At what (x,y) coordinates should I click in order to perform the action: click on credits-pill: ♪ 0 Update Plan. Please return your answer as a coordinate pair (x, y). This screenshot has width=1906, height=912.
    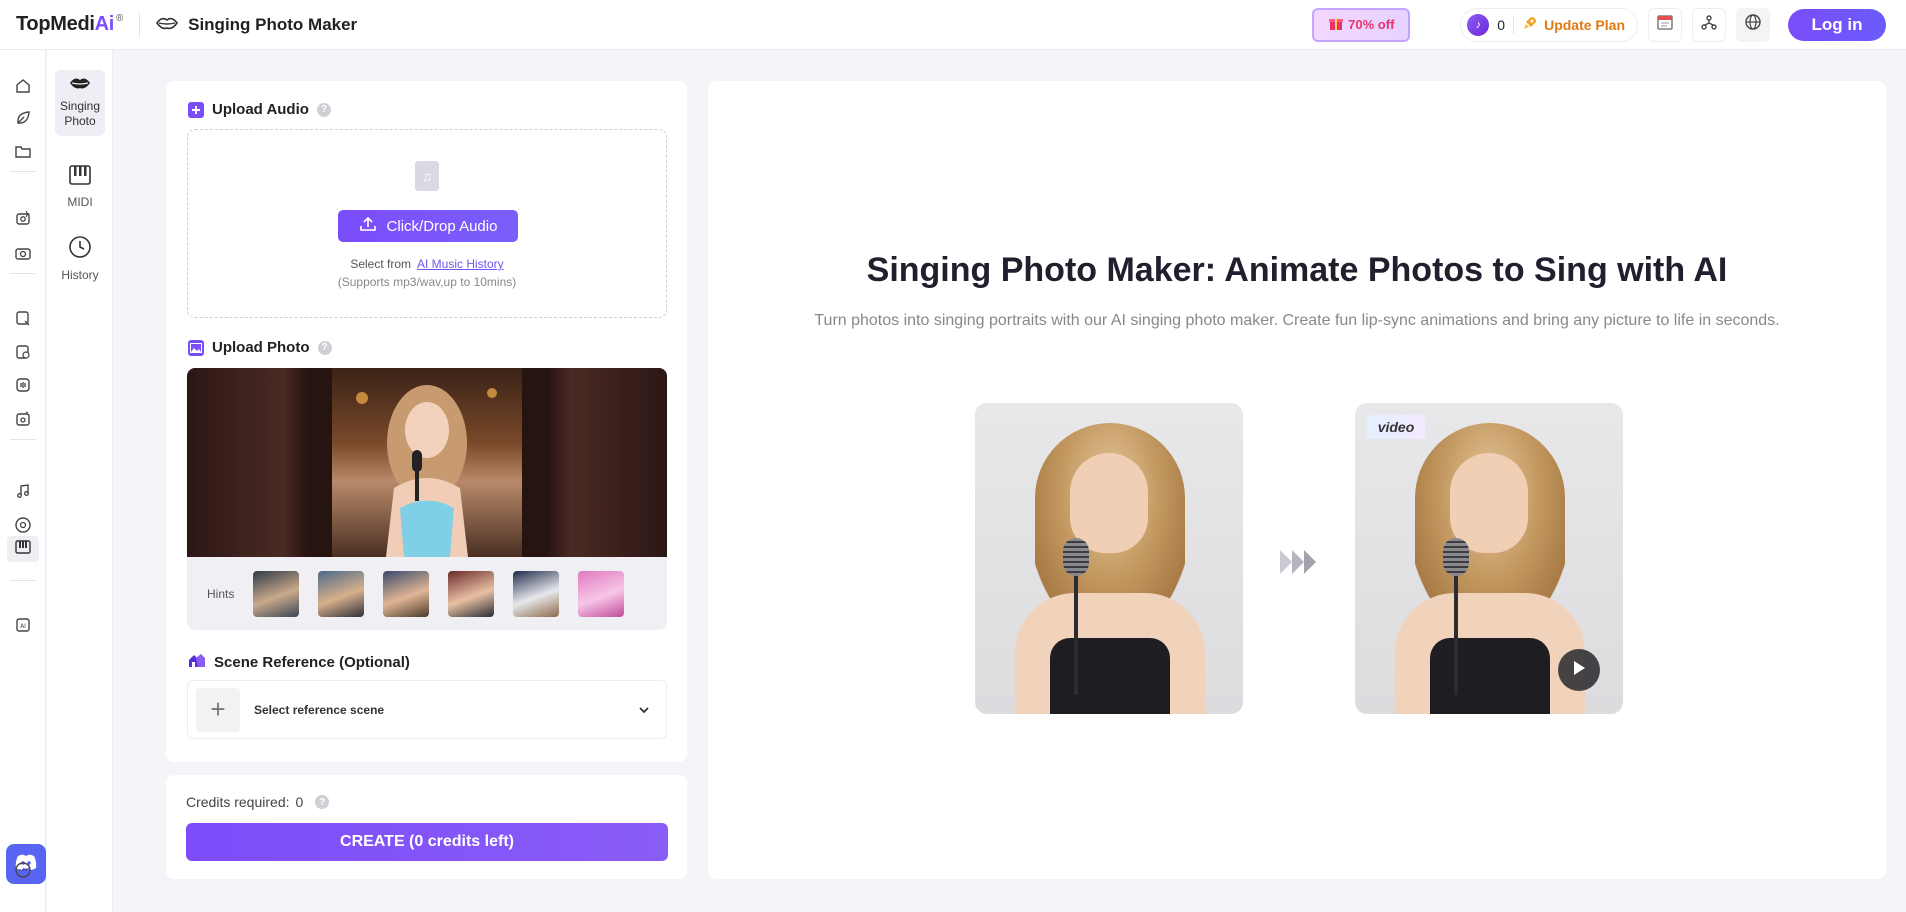
    Looking at the image, I should click on (1549, 24).